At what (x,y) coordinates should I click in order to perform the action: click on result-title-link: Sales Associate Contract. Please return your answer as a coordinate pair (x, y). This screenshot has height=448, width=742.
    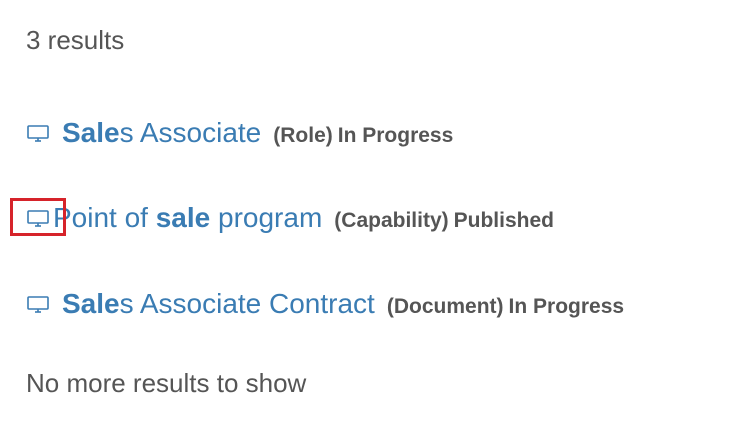
    Looking at the image, I should click on (218, 304).